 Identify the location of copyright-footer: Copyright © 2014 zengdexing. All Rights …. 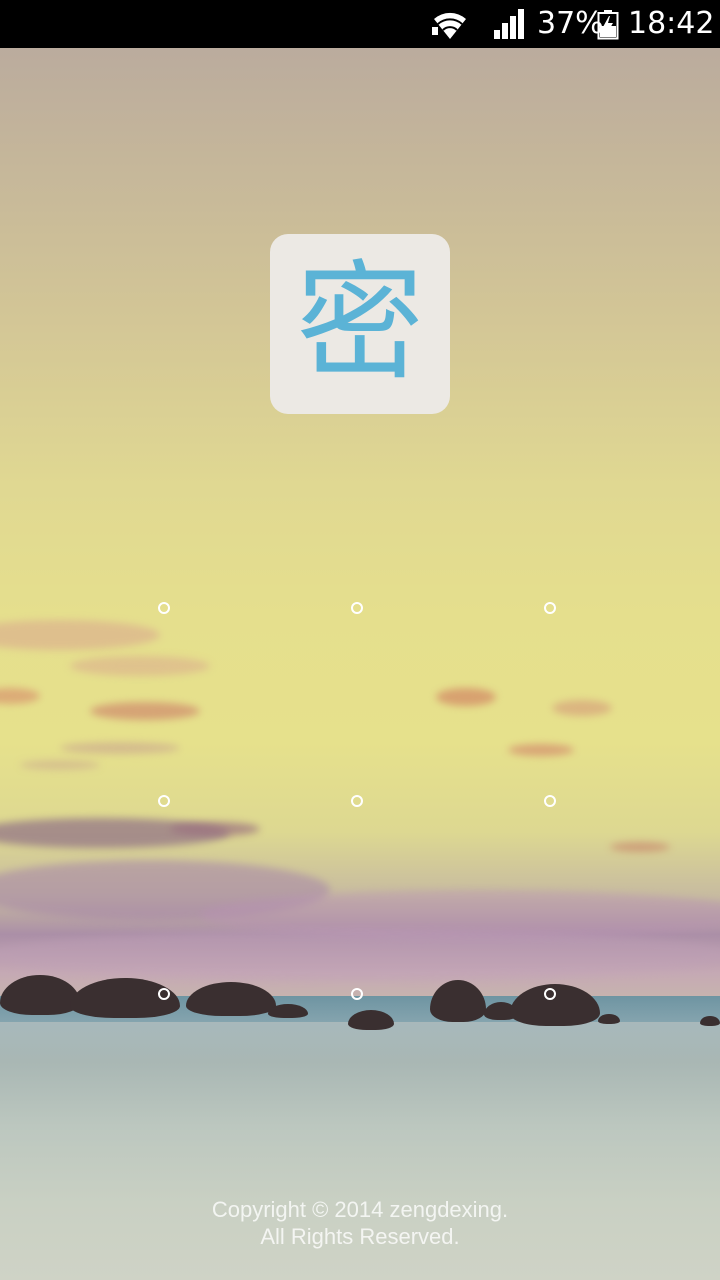
(360, 1223).